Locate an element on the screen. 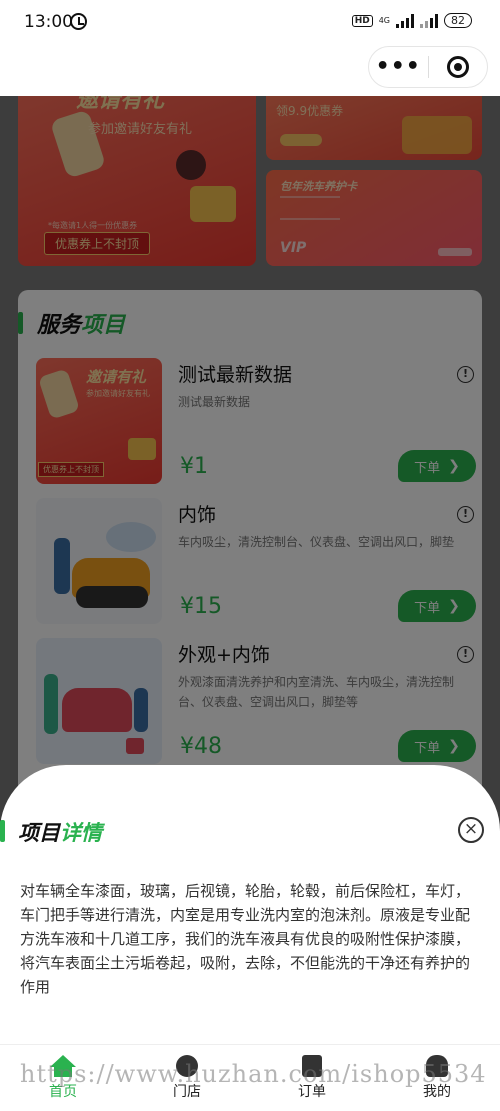 The width and height of the screenshot is (500, 1111). miniprogram-capsule: ••• is located at coordinates (428, 67).